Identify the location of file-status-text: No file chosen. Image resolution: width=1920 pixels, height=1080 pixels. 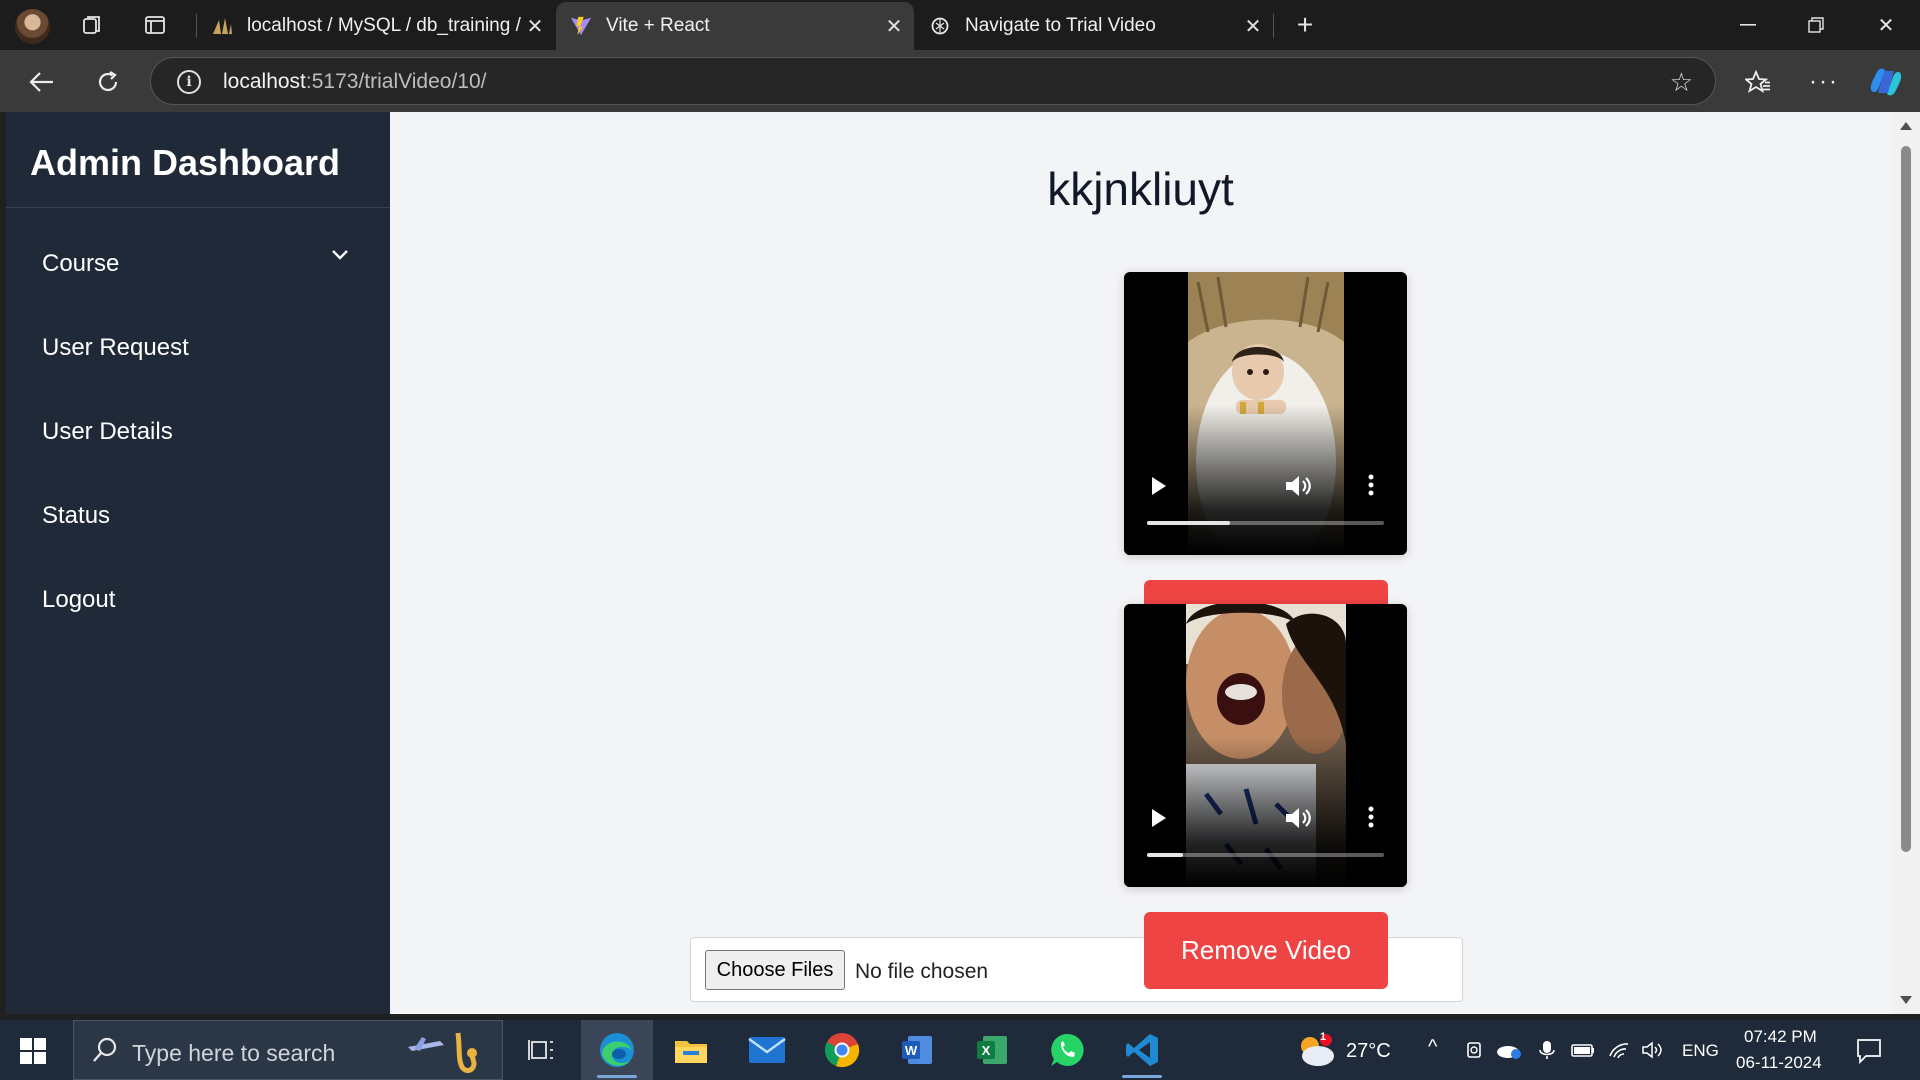
(922, 971).